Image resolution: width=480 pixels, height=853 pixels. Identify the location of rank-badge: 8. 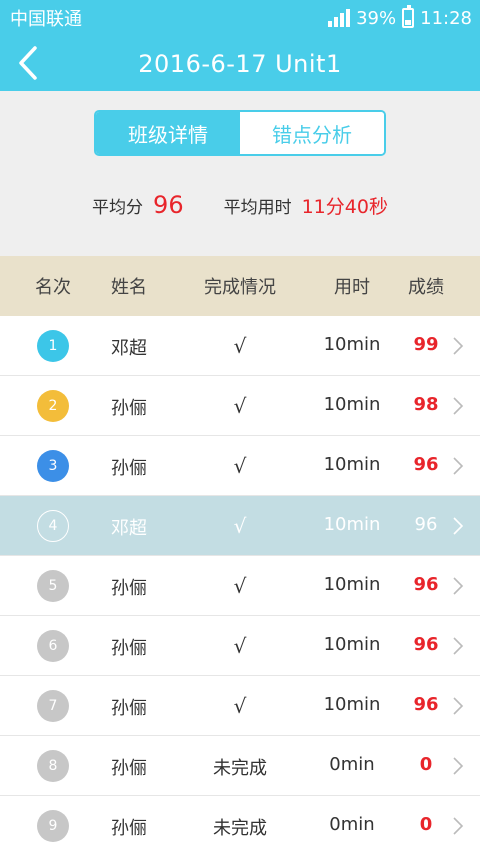
(53, 766).